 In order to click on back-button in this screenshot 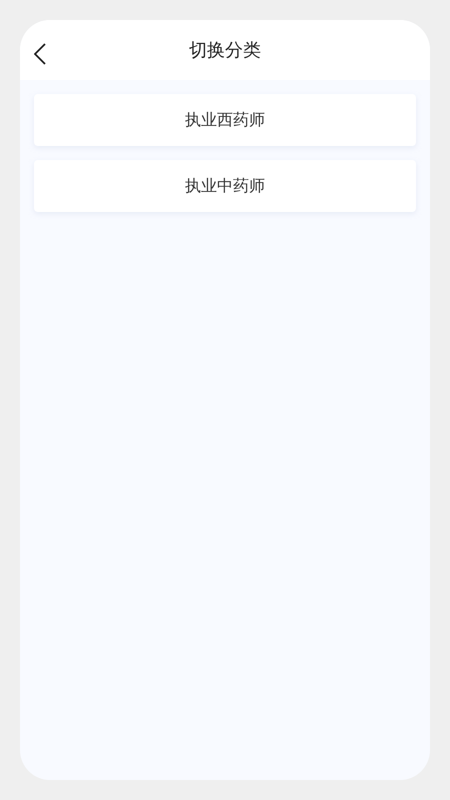, I will do `click(40, 54)`.